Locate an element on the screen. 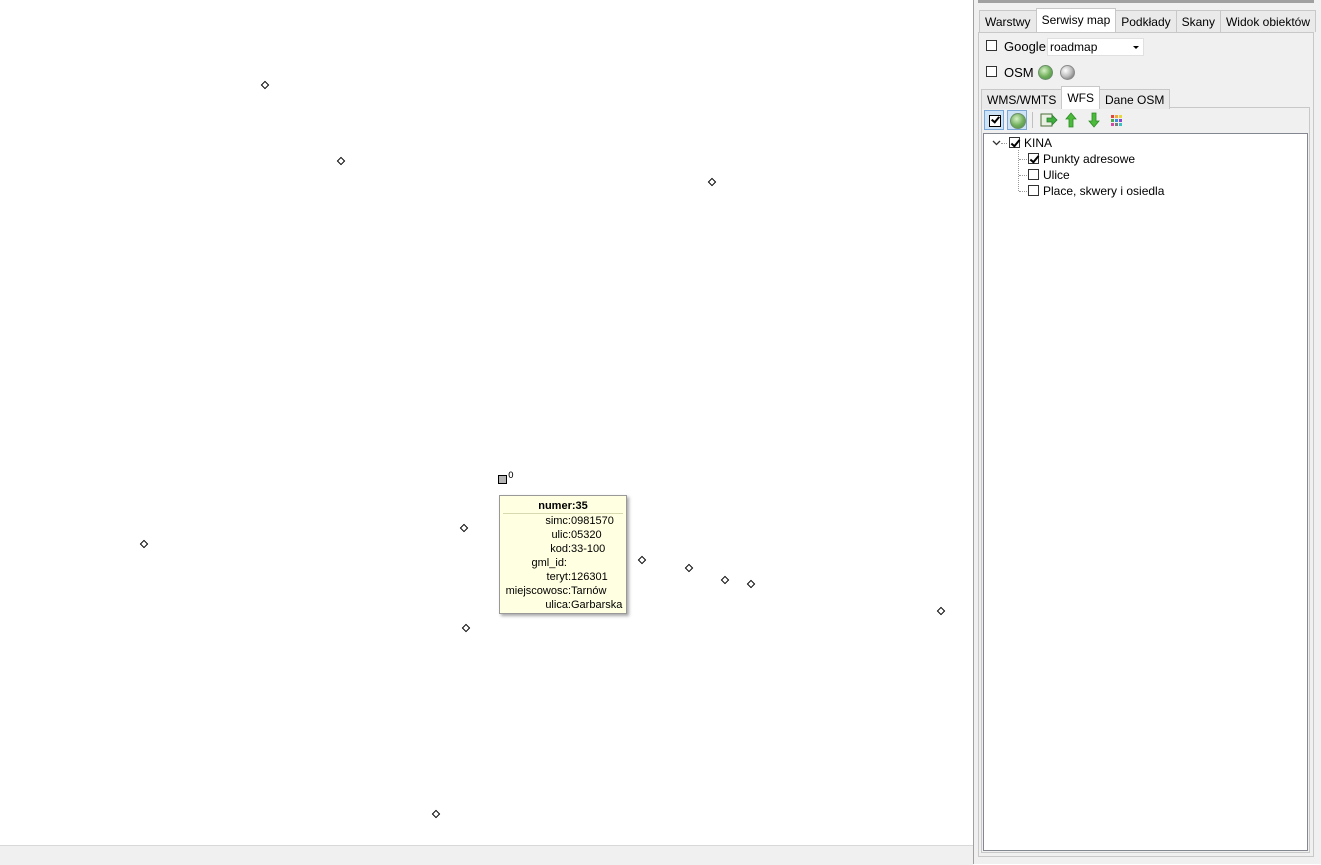 The height and width of the screenshot is (865, 1321). tooltip-key: ulic: is located at coordinates (561, 535).